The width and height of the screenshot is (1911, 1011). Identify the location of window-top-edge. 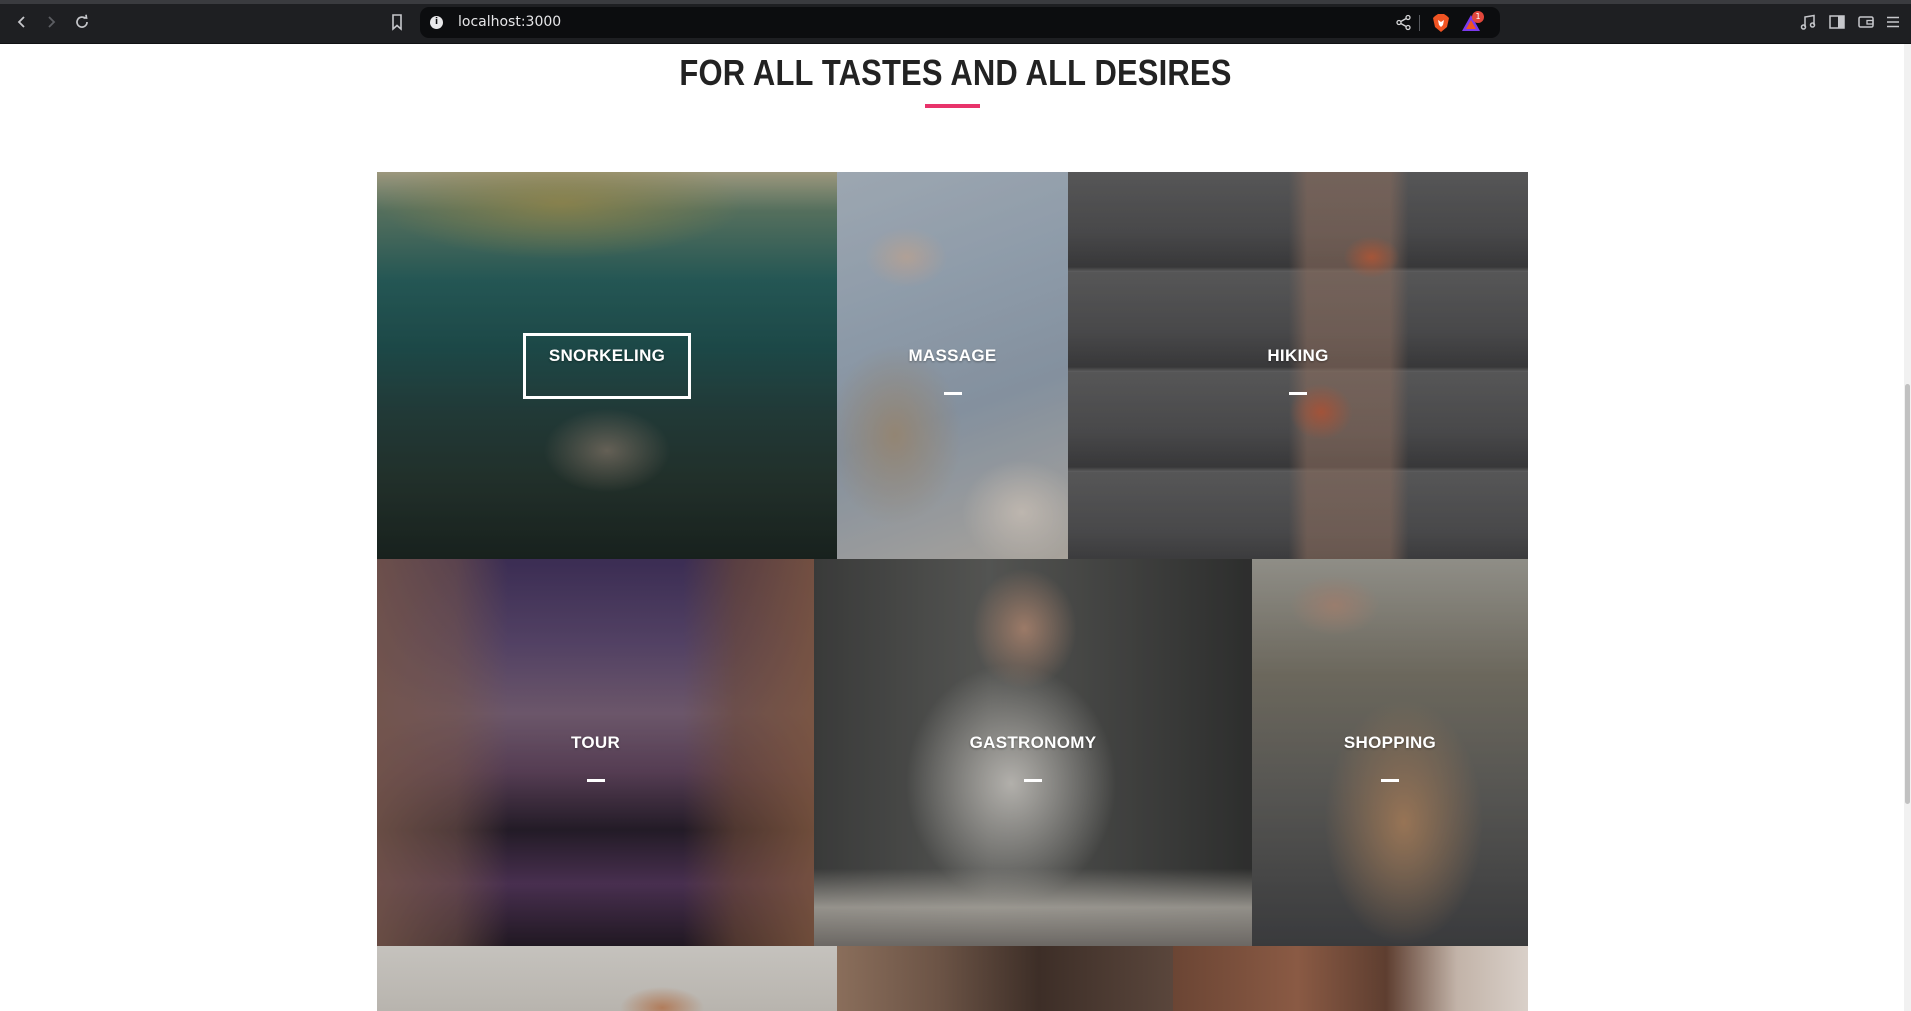
(955, 2).